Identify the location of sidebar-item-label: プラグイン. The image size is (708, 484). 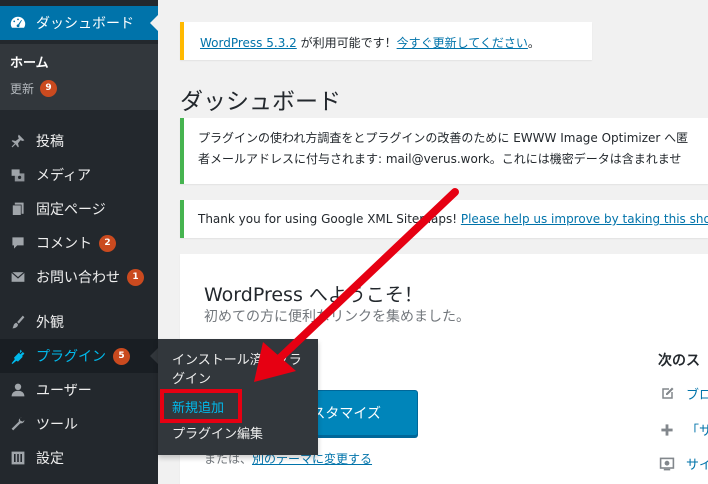
(71, 357).